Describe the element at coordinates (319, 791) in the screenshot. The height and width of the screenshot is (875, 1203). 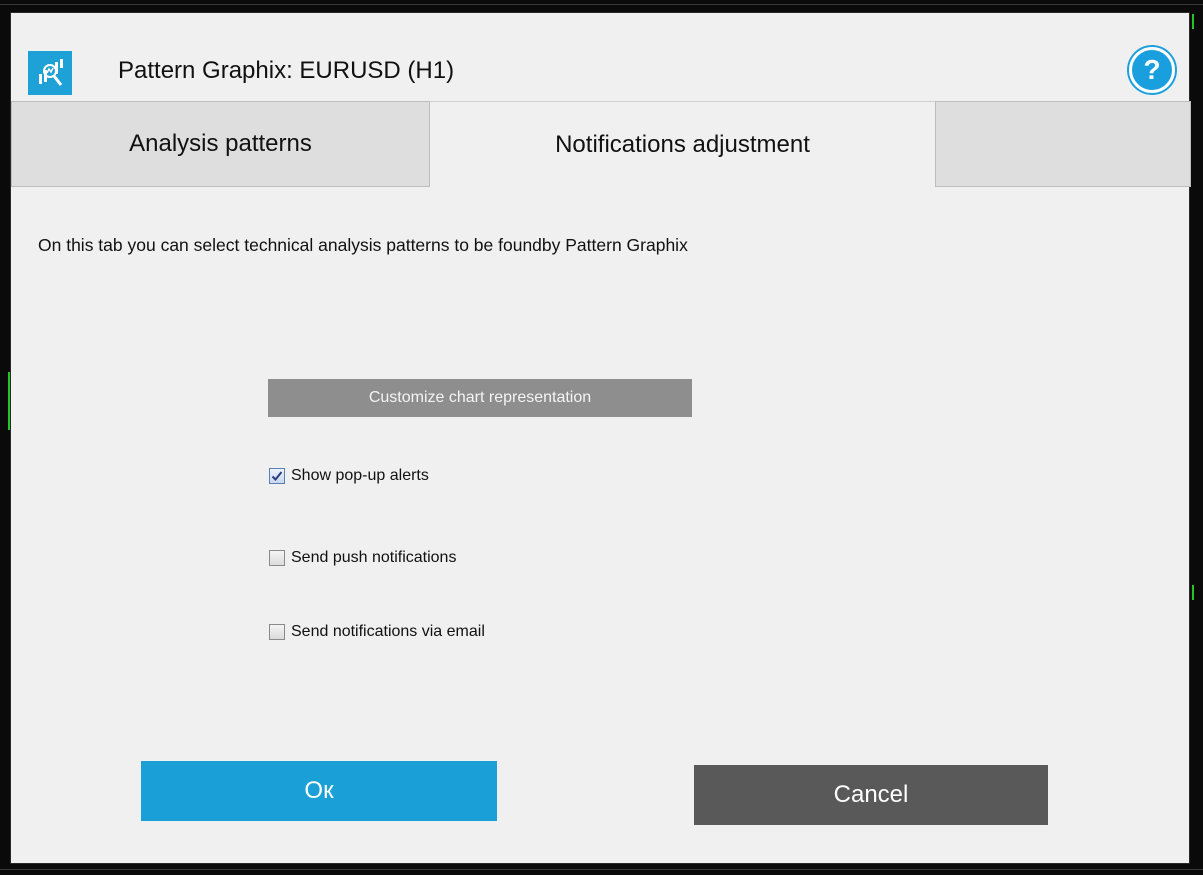
I see `ok-button: Ок` at that location.